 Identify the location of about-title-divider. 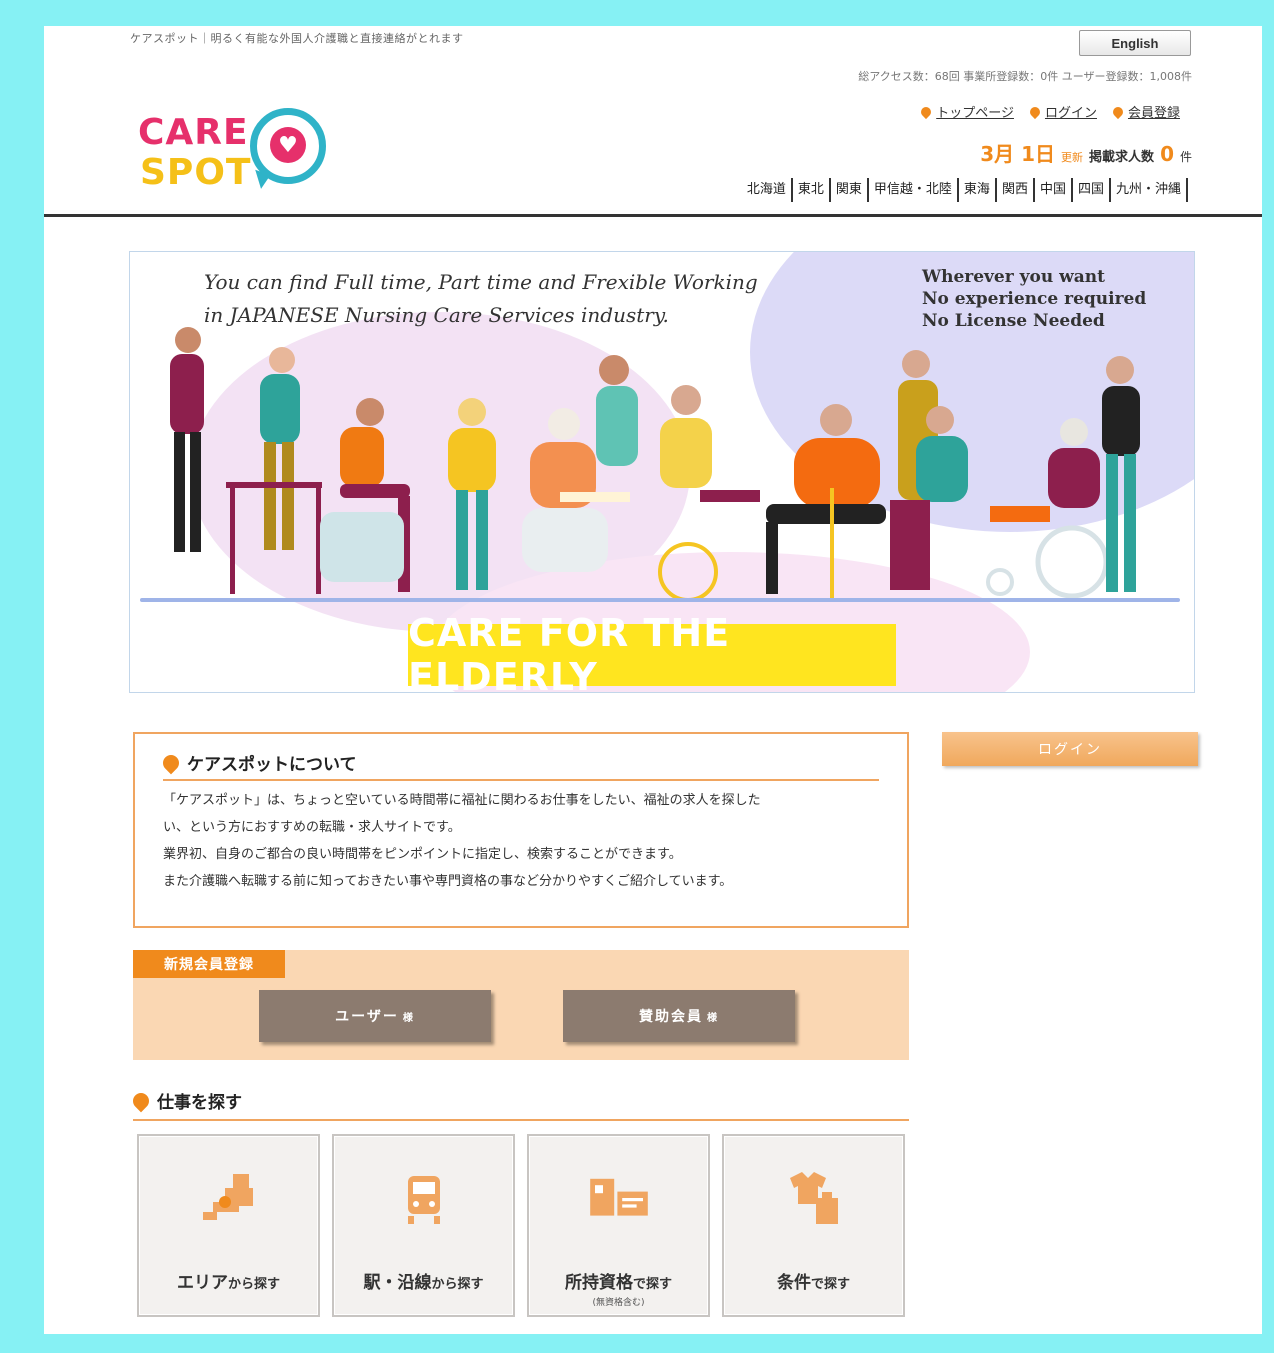
(521, 780).